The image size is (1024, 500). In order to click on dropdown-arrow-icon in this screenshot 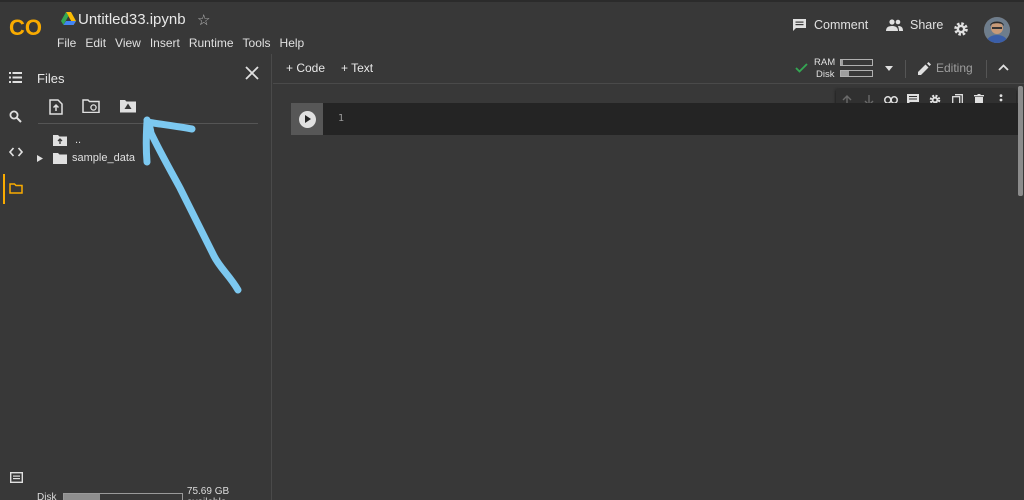, I will do `click(889, 68)`.